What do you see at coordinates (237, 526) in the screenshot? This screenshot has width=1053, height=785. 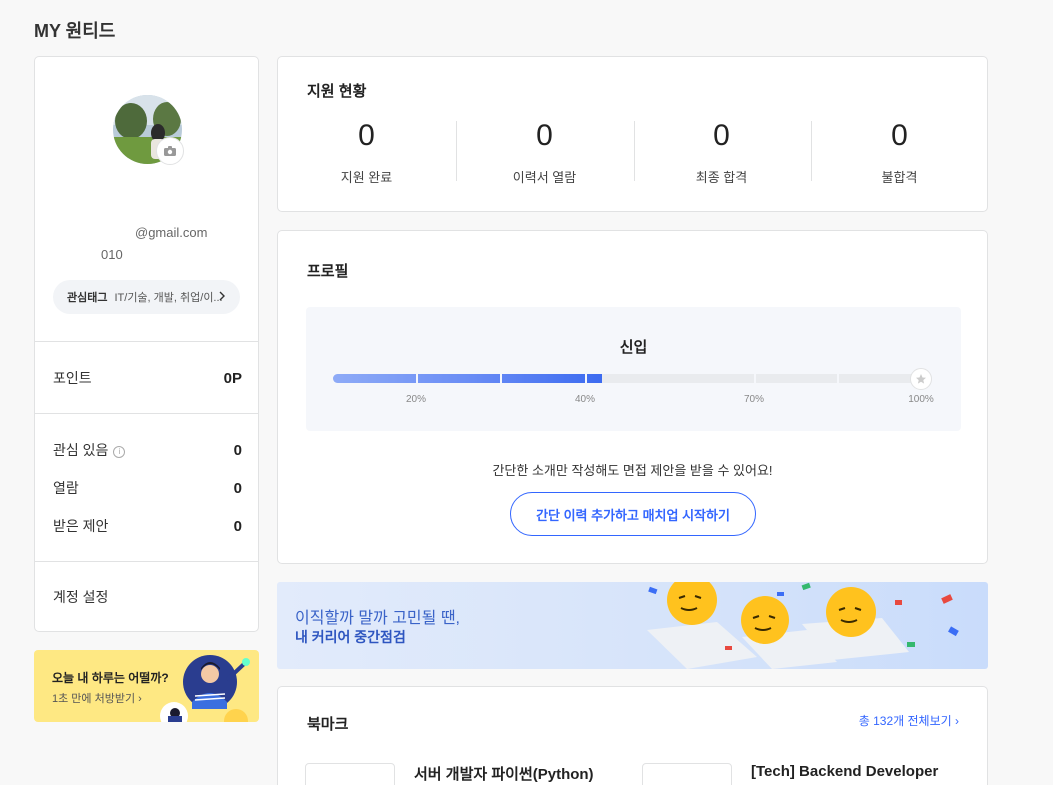 I see `offers-value: 0` at bounding box center [237, 526].